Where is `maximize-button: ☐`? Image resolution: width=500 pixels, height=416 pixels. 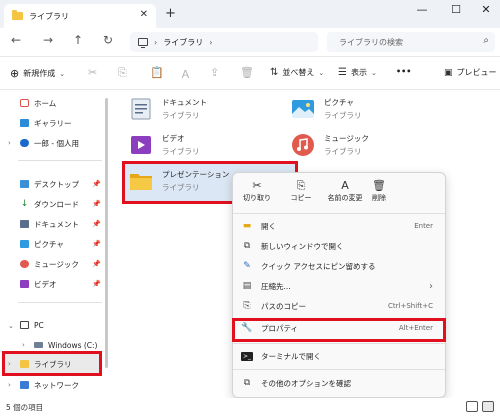 maximize-button: ☐ is located at coordinates (456, 9).